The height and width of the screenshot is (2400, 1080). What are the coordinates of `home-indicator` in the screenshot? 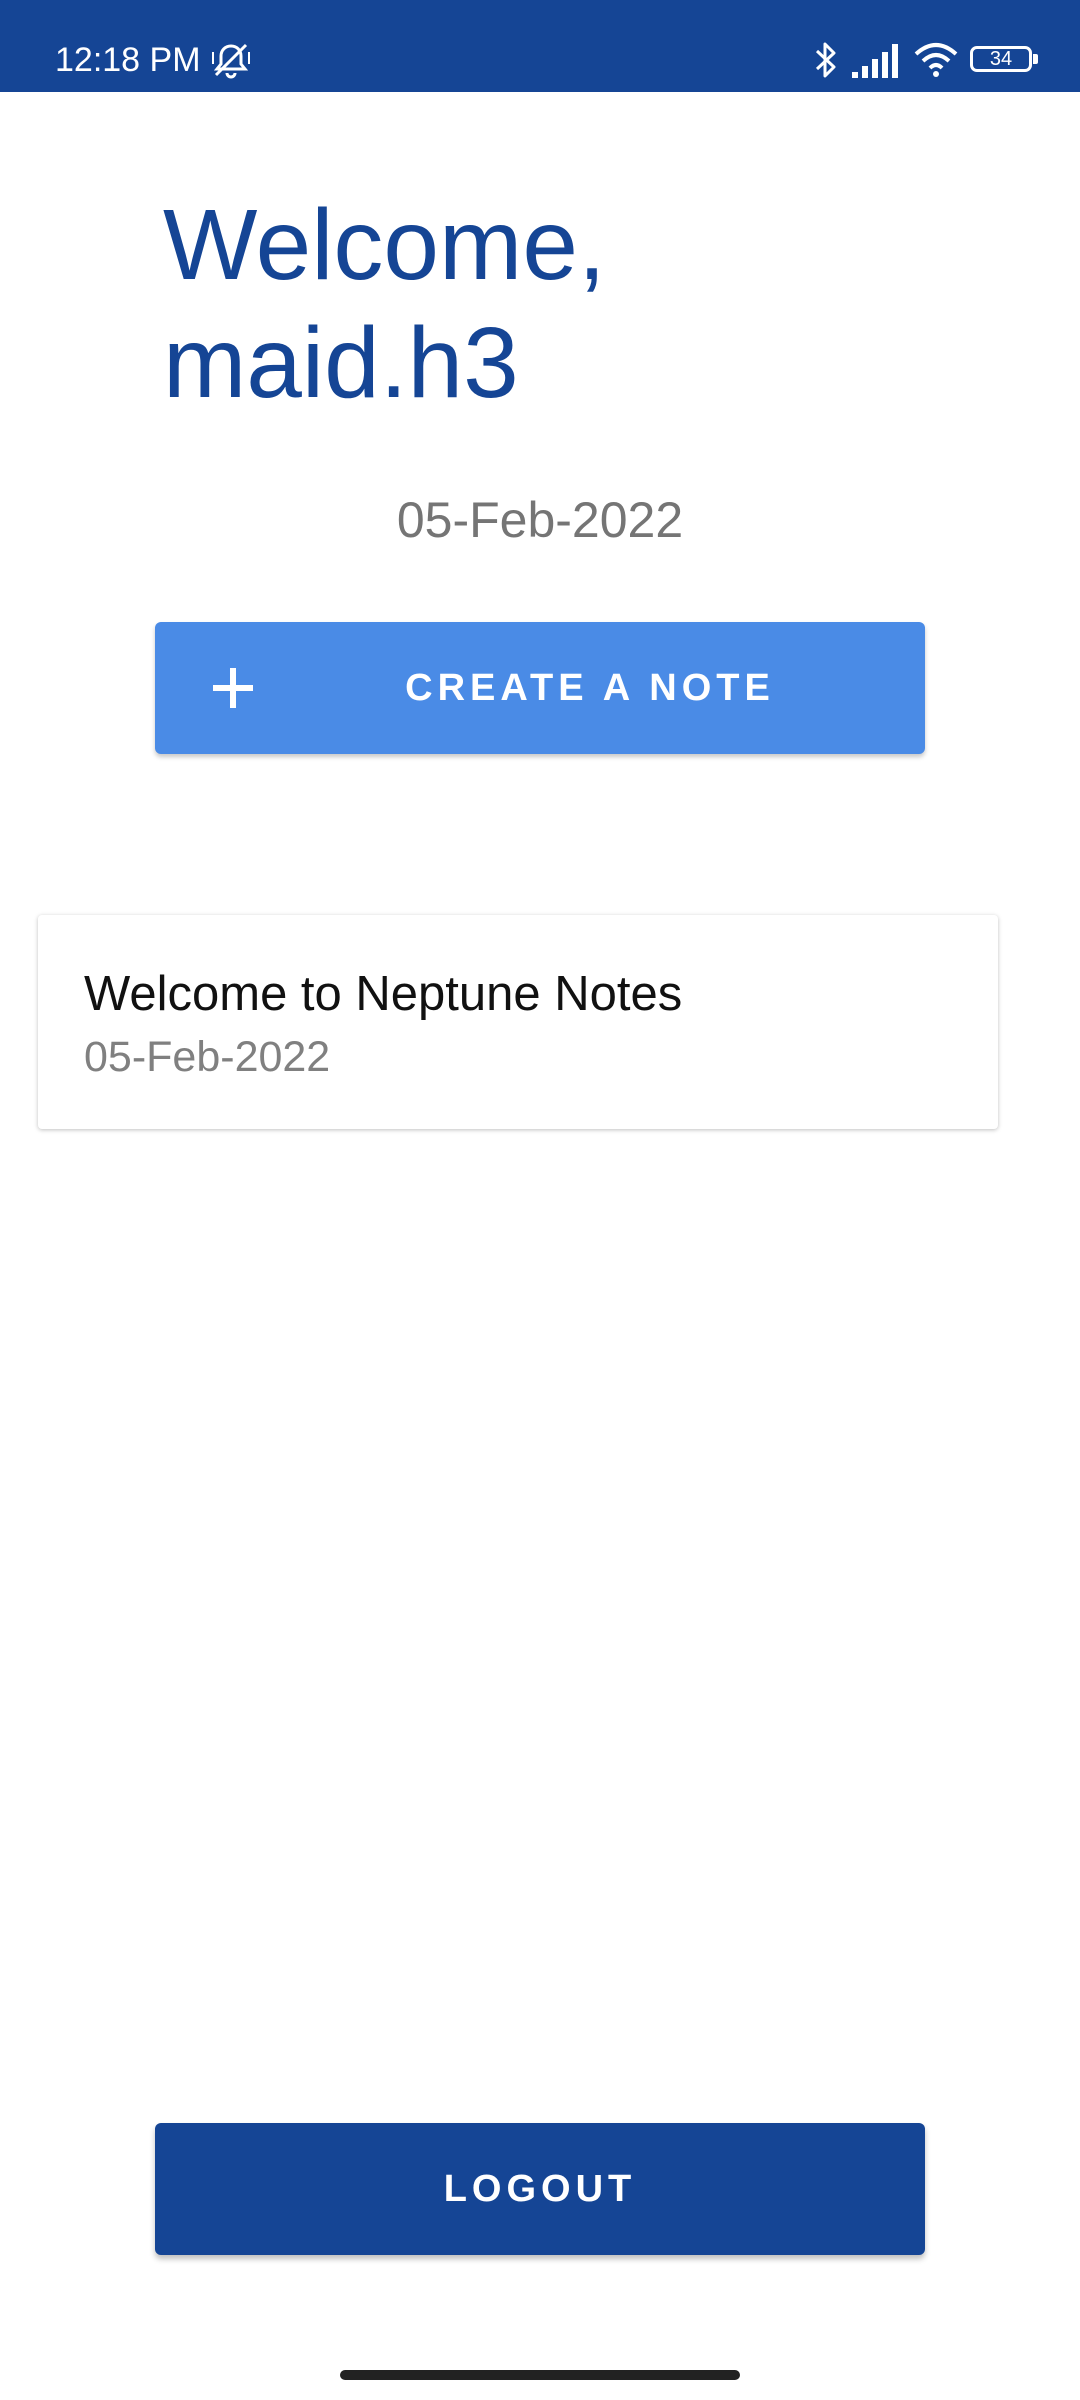 It's located at (540, 2375).